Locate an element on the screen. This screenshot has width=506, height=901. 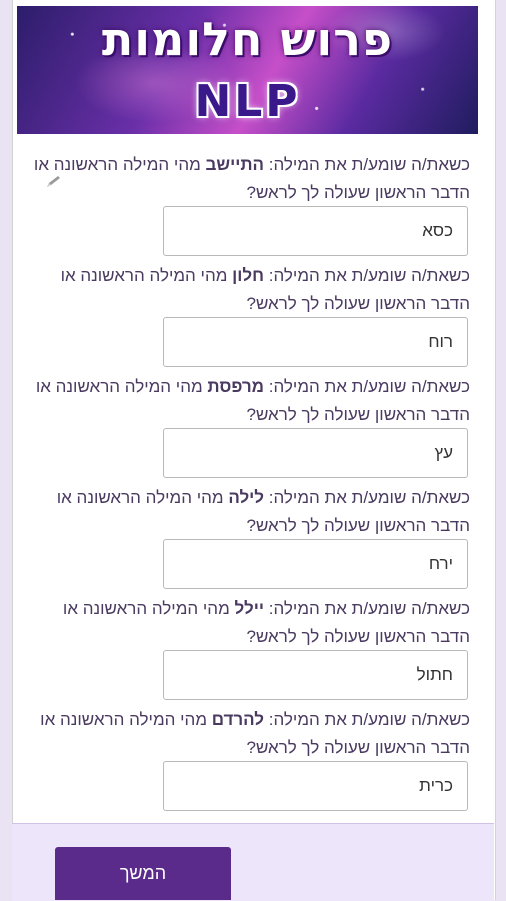
answer-field: כסא is located at coordinates (315, 231).